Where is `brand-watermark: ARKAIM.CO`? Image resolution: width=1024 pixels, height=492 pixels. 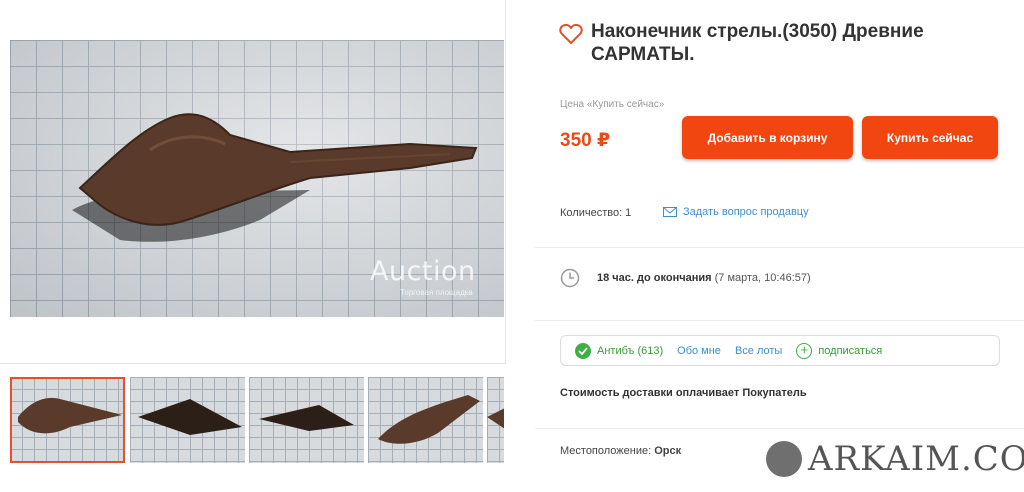 brand-watermark: ARKAIM.CO is located at coordinates (895, 459).